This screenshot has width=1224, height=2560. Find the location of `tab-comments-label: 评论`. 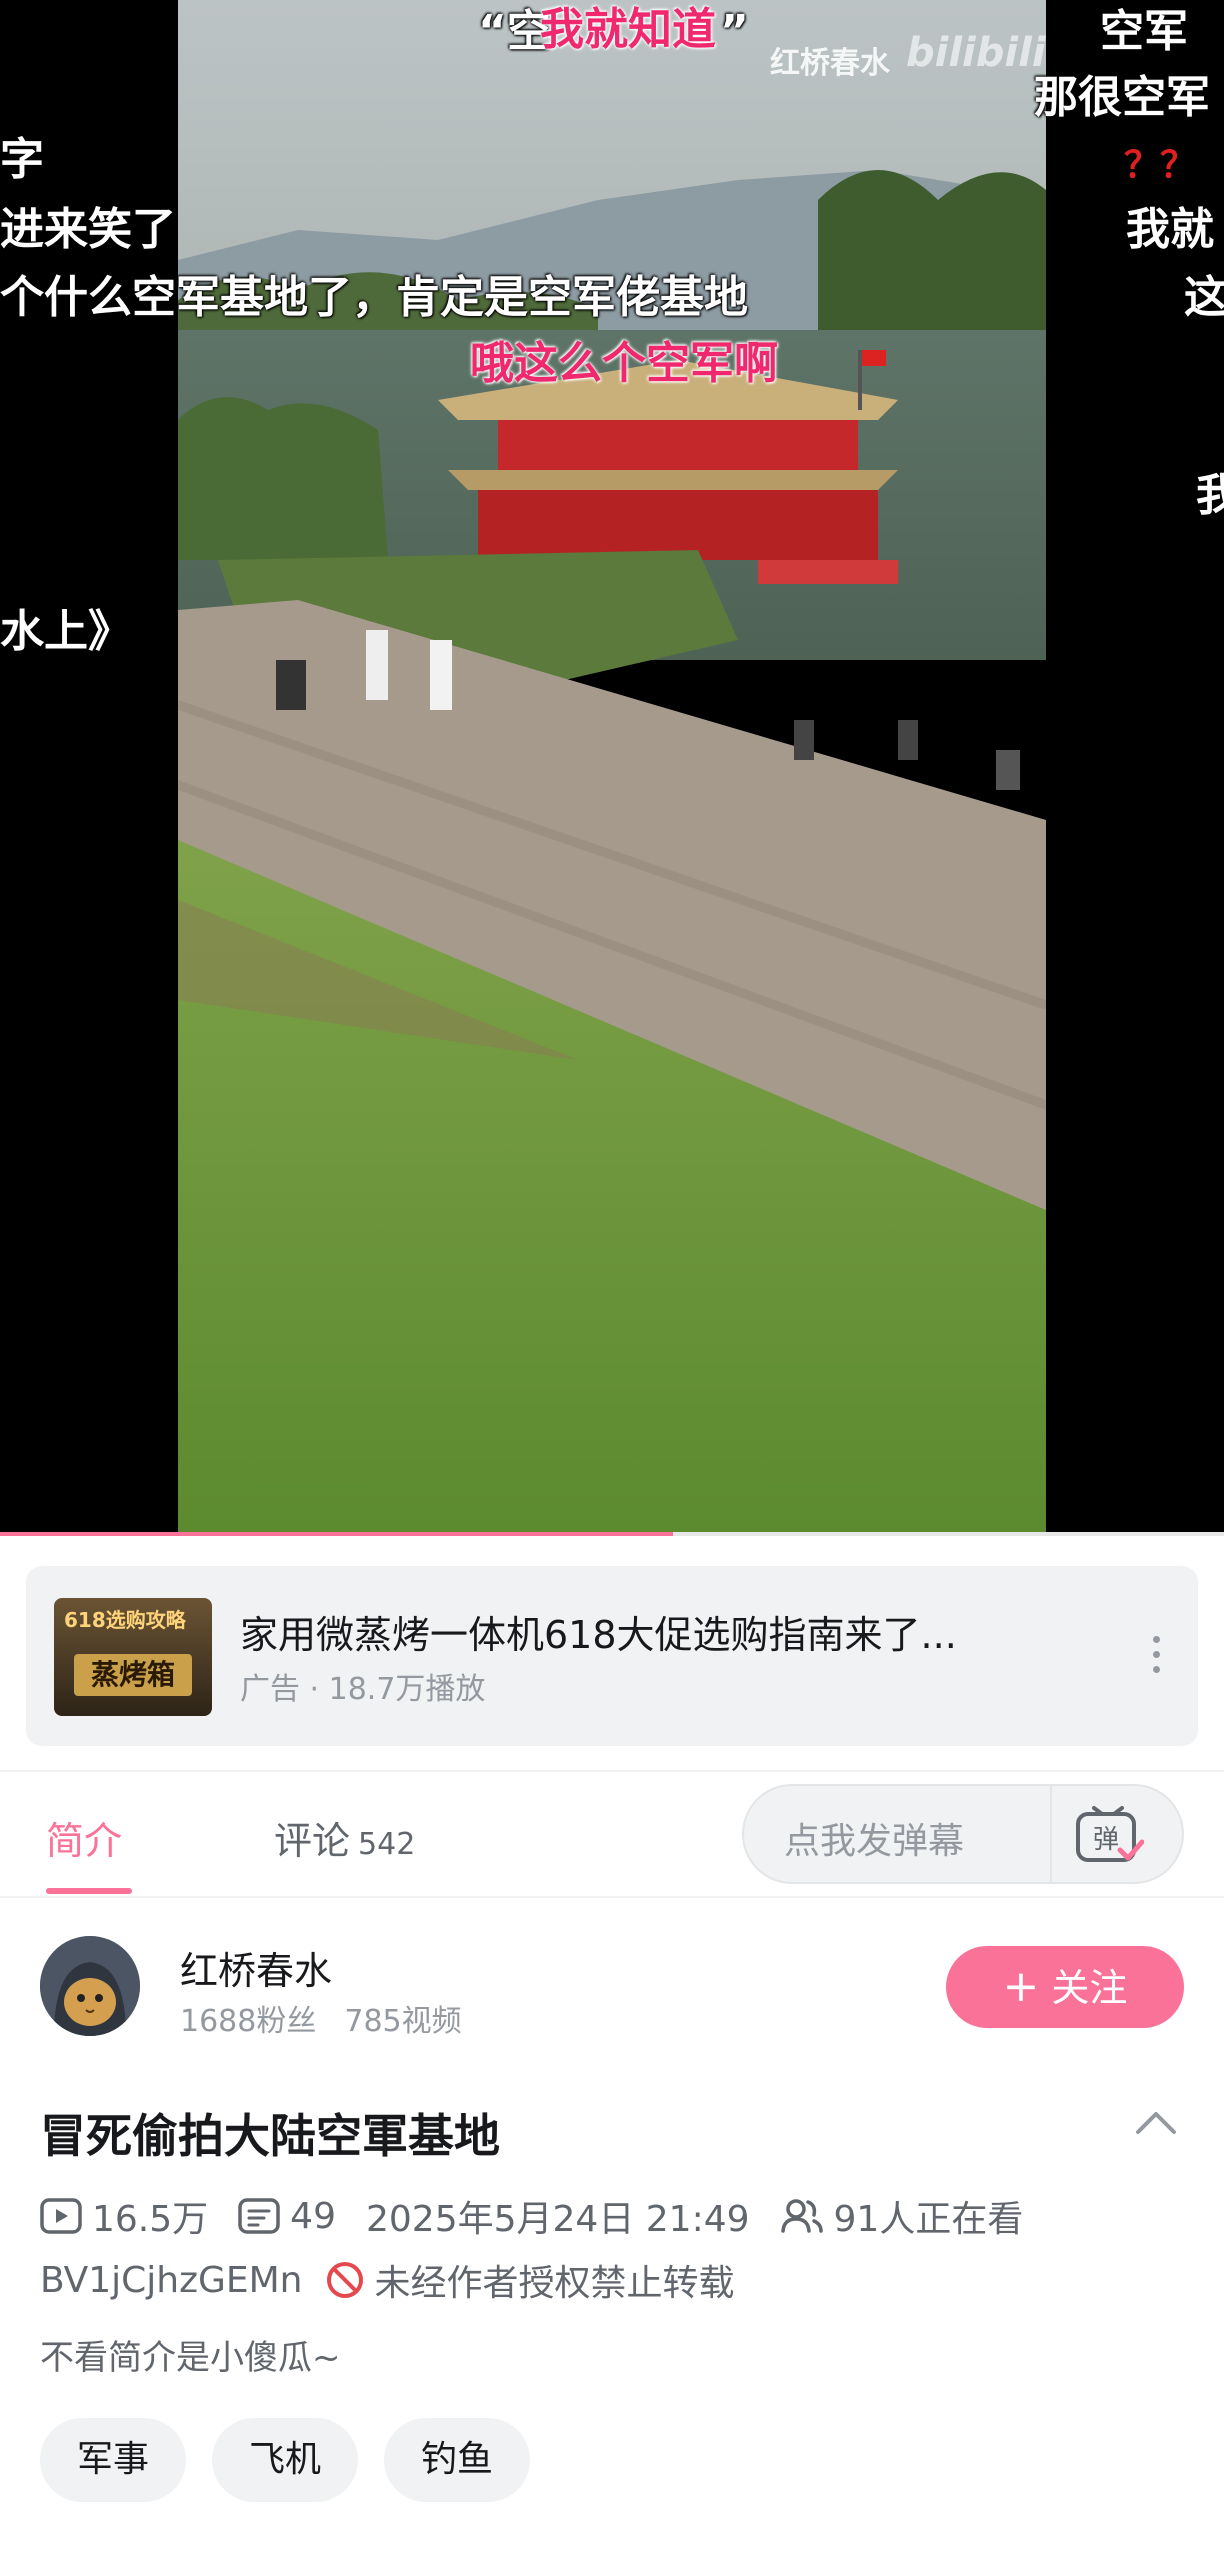

tab-comments-label: 评论 is located at coordinates (312, 1841).